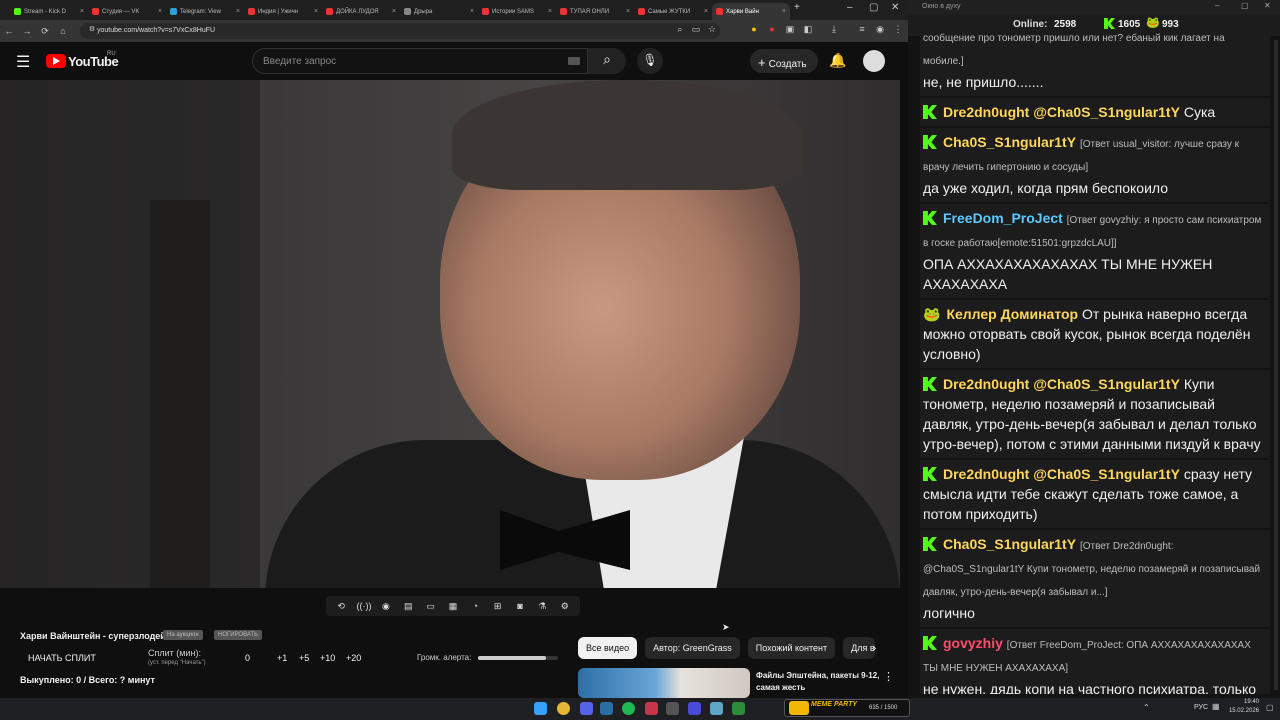 The height and width of the screenshot is (720, 1280). What do you see at coordinates (27, 31) in the screenshot?
I see `forward-icon: →` at bounding box center [27, 31].